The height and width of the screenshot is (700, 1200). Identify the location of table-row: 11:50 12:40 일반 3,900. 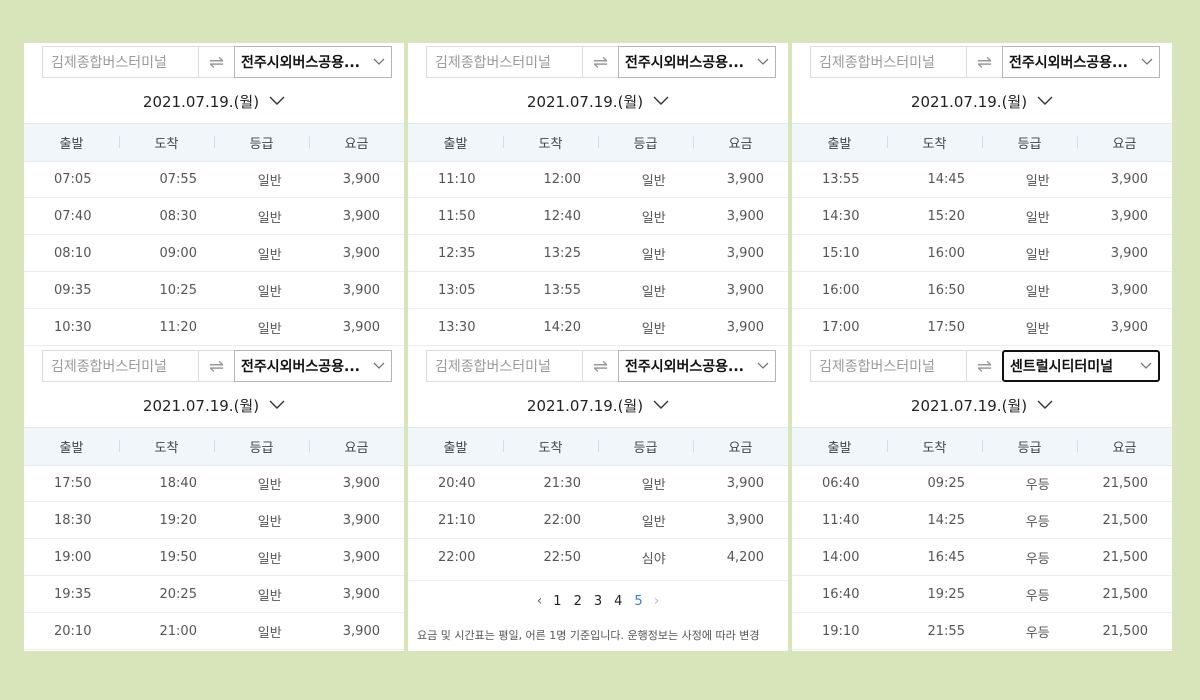
(598, 216).